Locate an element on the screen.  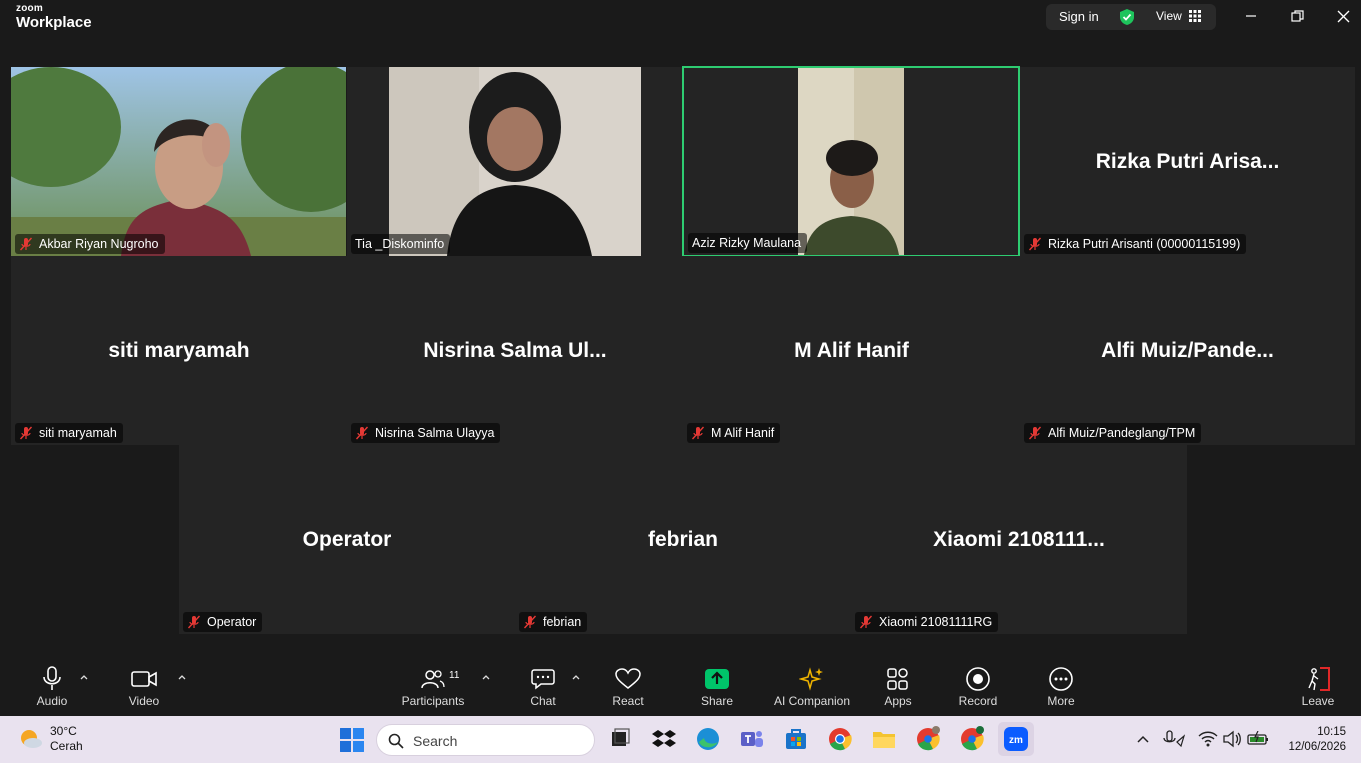
microsoft-store-icon is located at coordinates (796, 739).